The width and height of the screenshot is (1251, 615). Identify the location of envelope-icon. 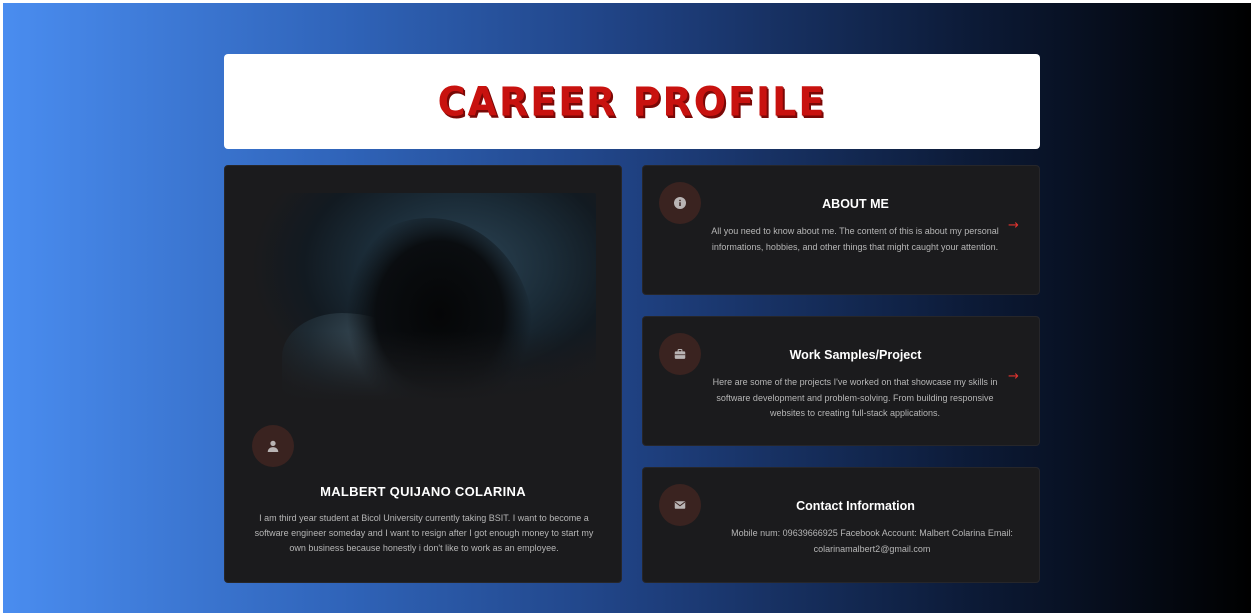
(680, 505).